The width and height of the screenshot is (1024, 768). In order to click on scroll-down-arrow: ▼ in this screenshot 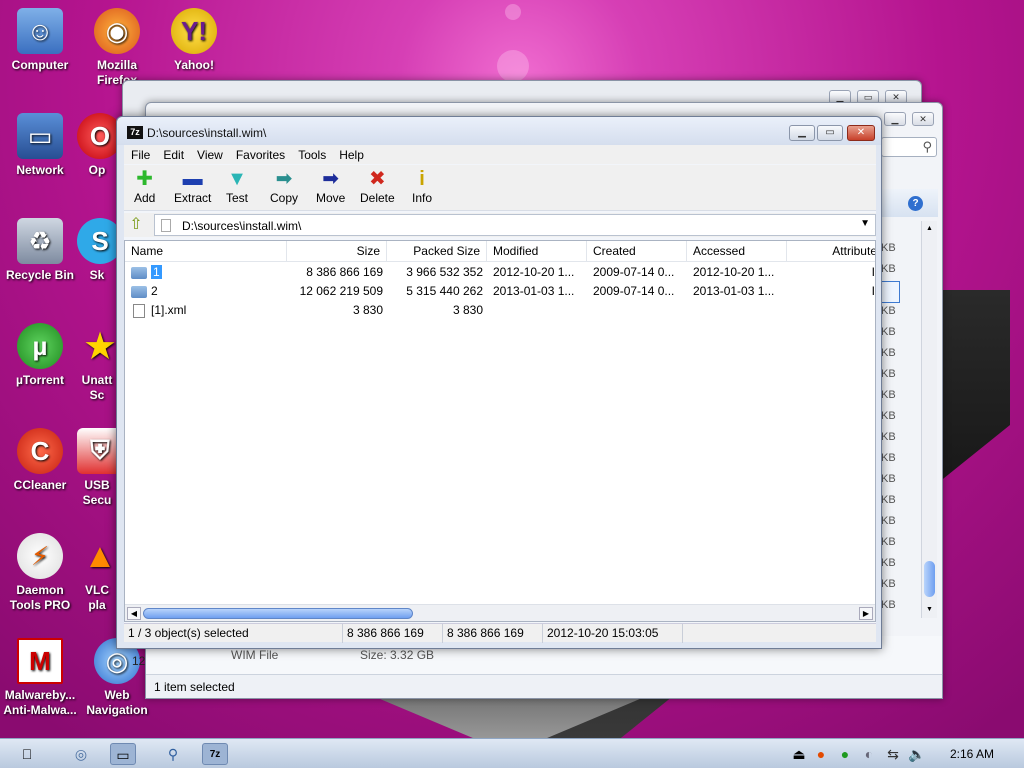, I will do `click(929, 609)`.